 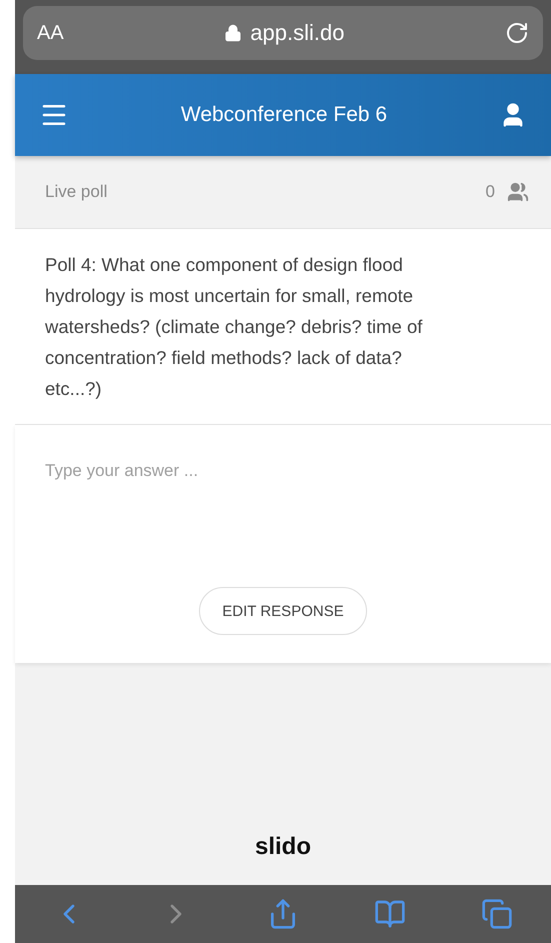 I want to click on lock-icon, so click(x=233, y=33).